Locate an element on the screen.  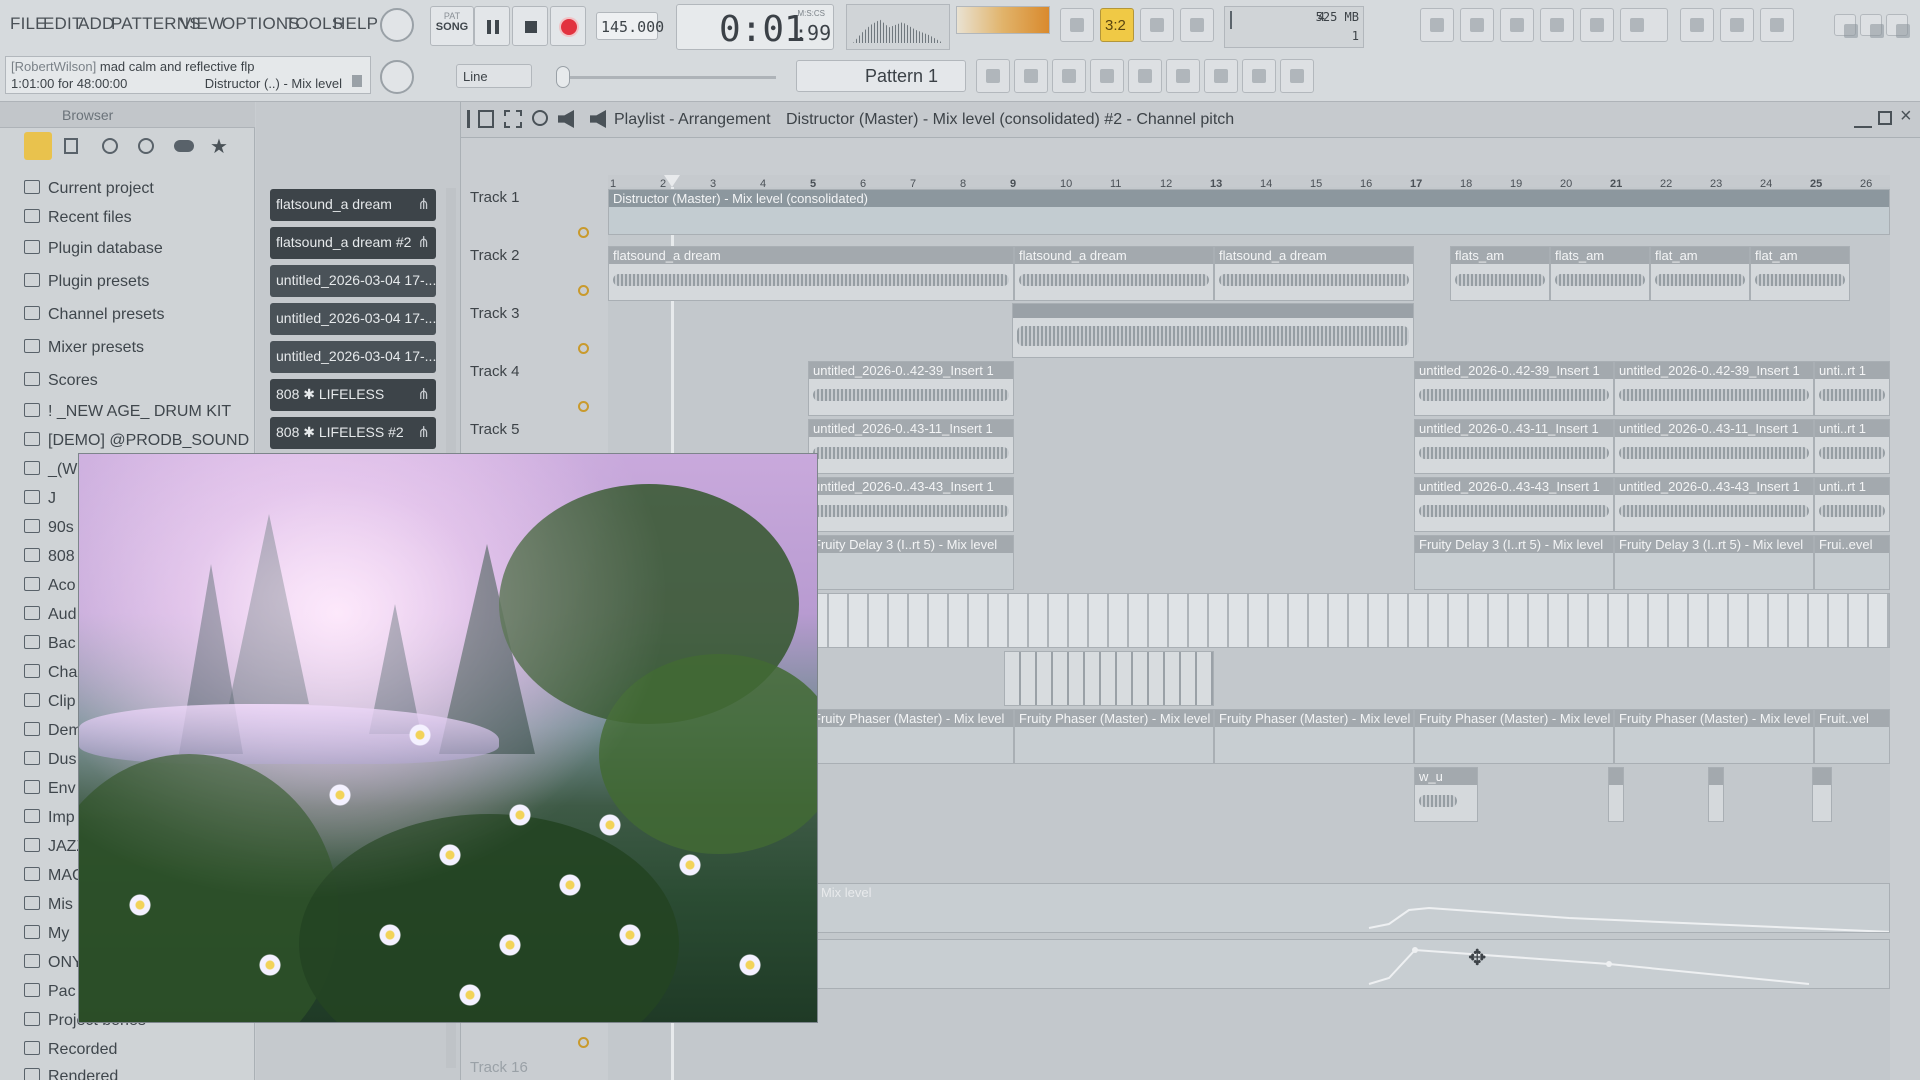
menu-help: HELP is located at coordinates (355, 24).